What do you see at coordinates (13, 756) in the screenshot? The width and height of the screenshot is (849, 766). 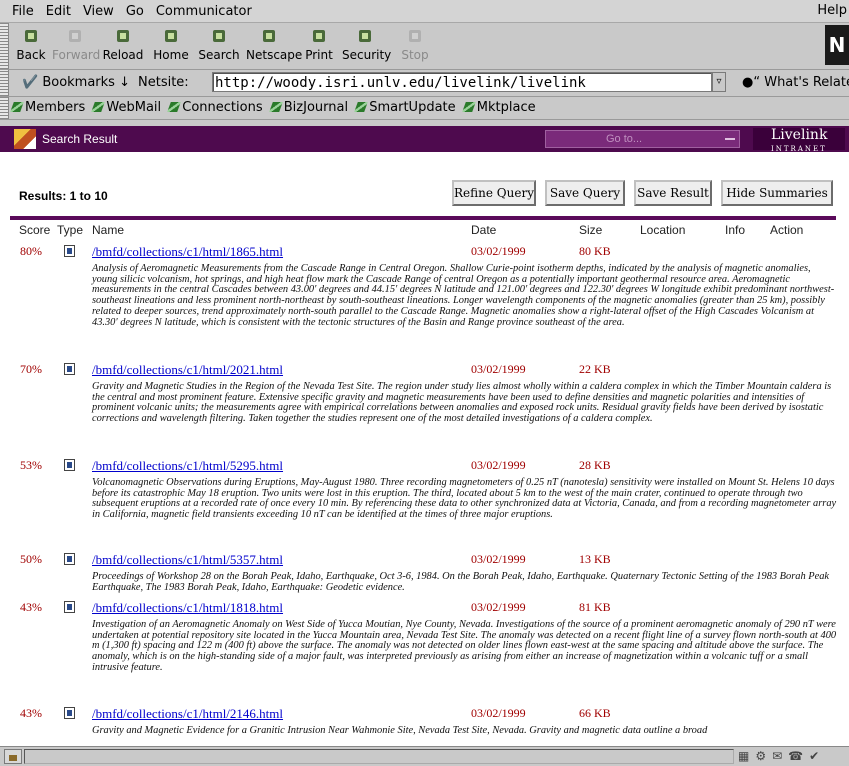 I see `security-lock-icon` at bounding box center [13, 756].